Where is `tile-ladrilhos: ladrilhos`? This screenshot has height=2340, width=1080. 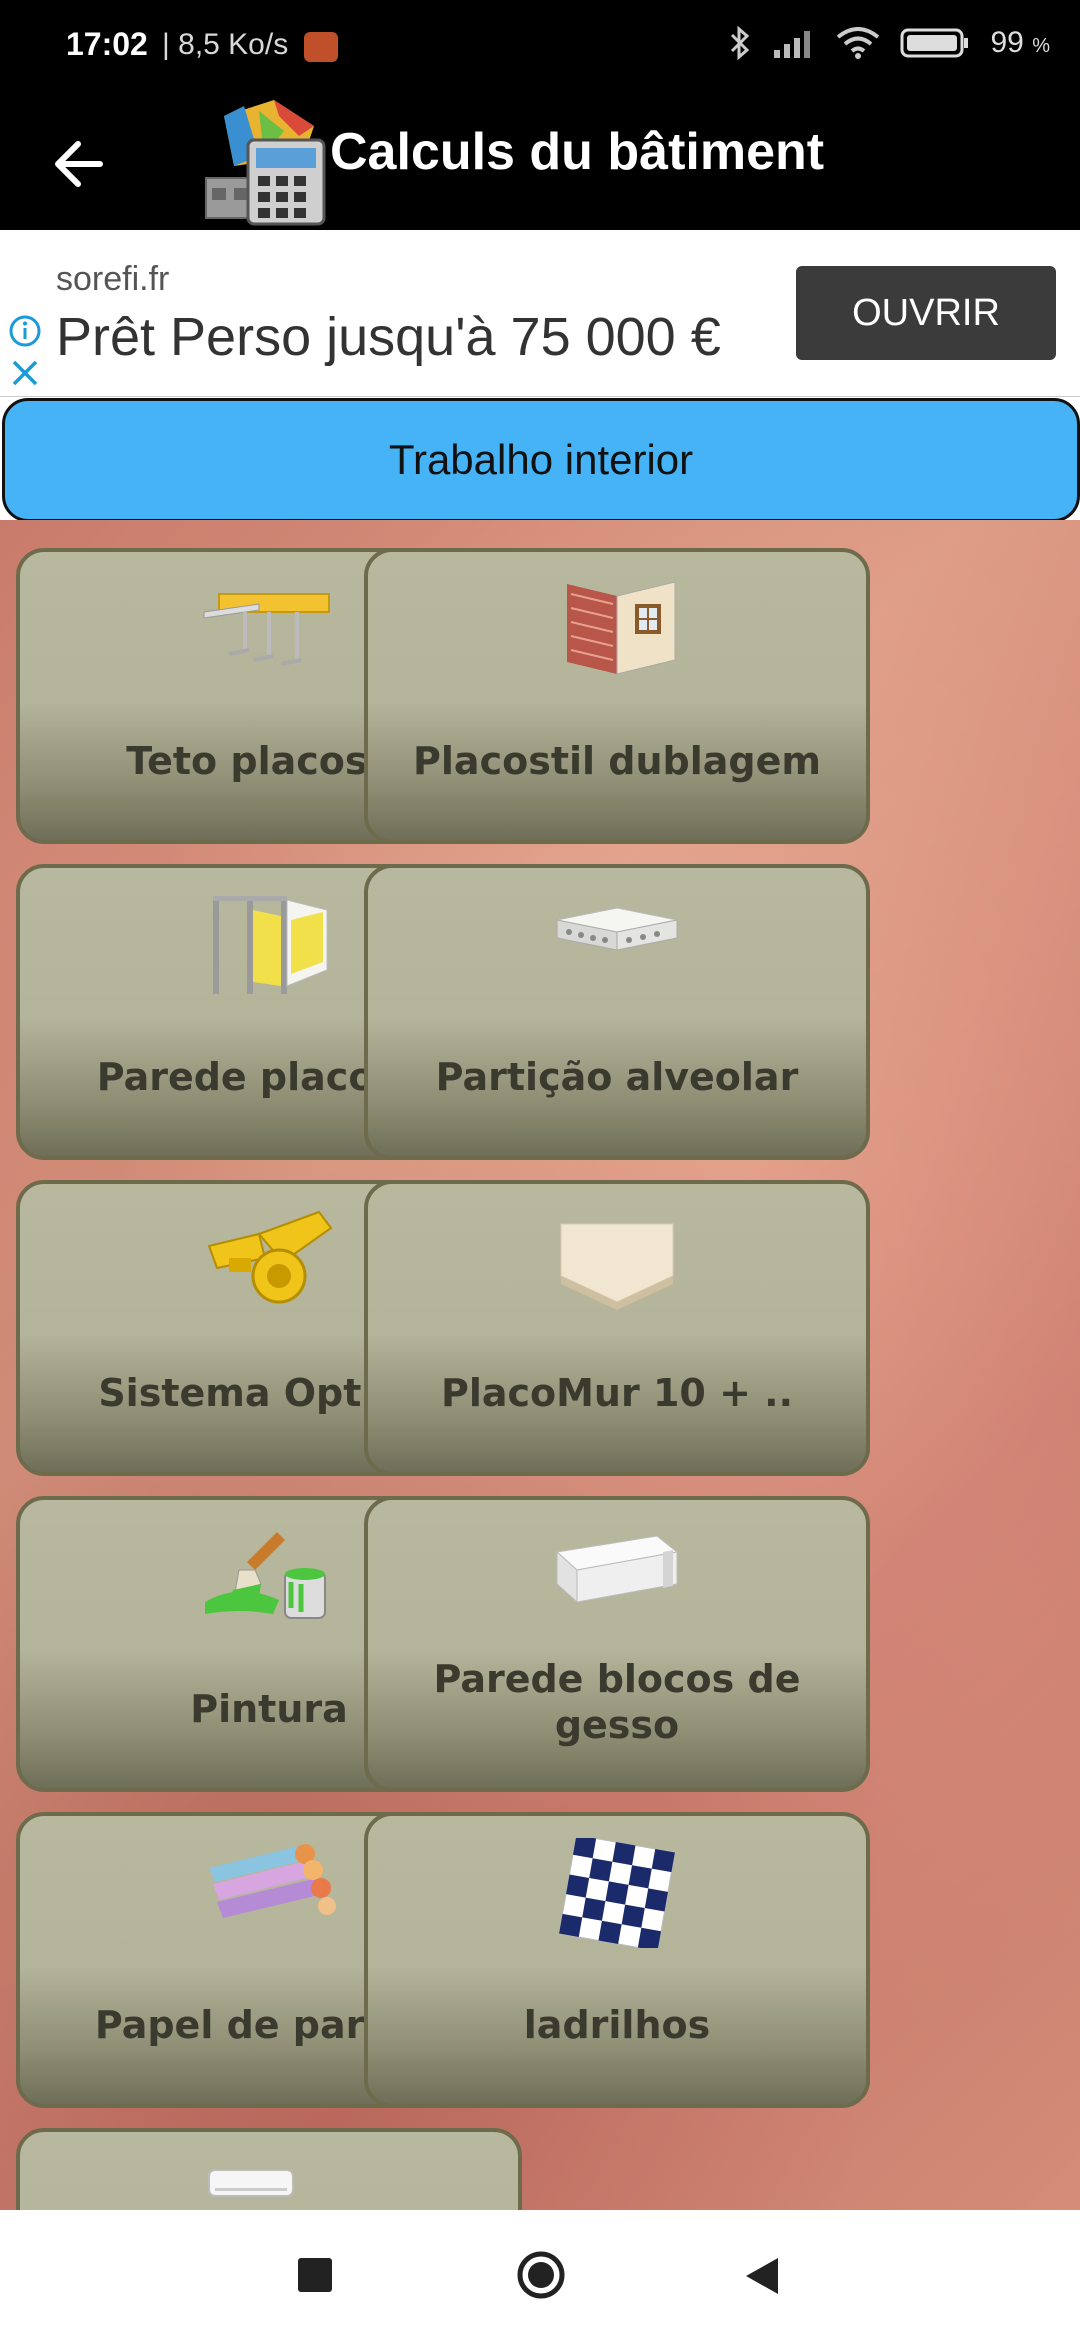
tile-ladrilhos: ladrilhos is located at coordinates (617, 1960).